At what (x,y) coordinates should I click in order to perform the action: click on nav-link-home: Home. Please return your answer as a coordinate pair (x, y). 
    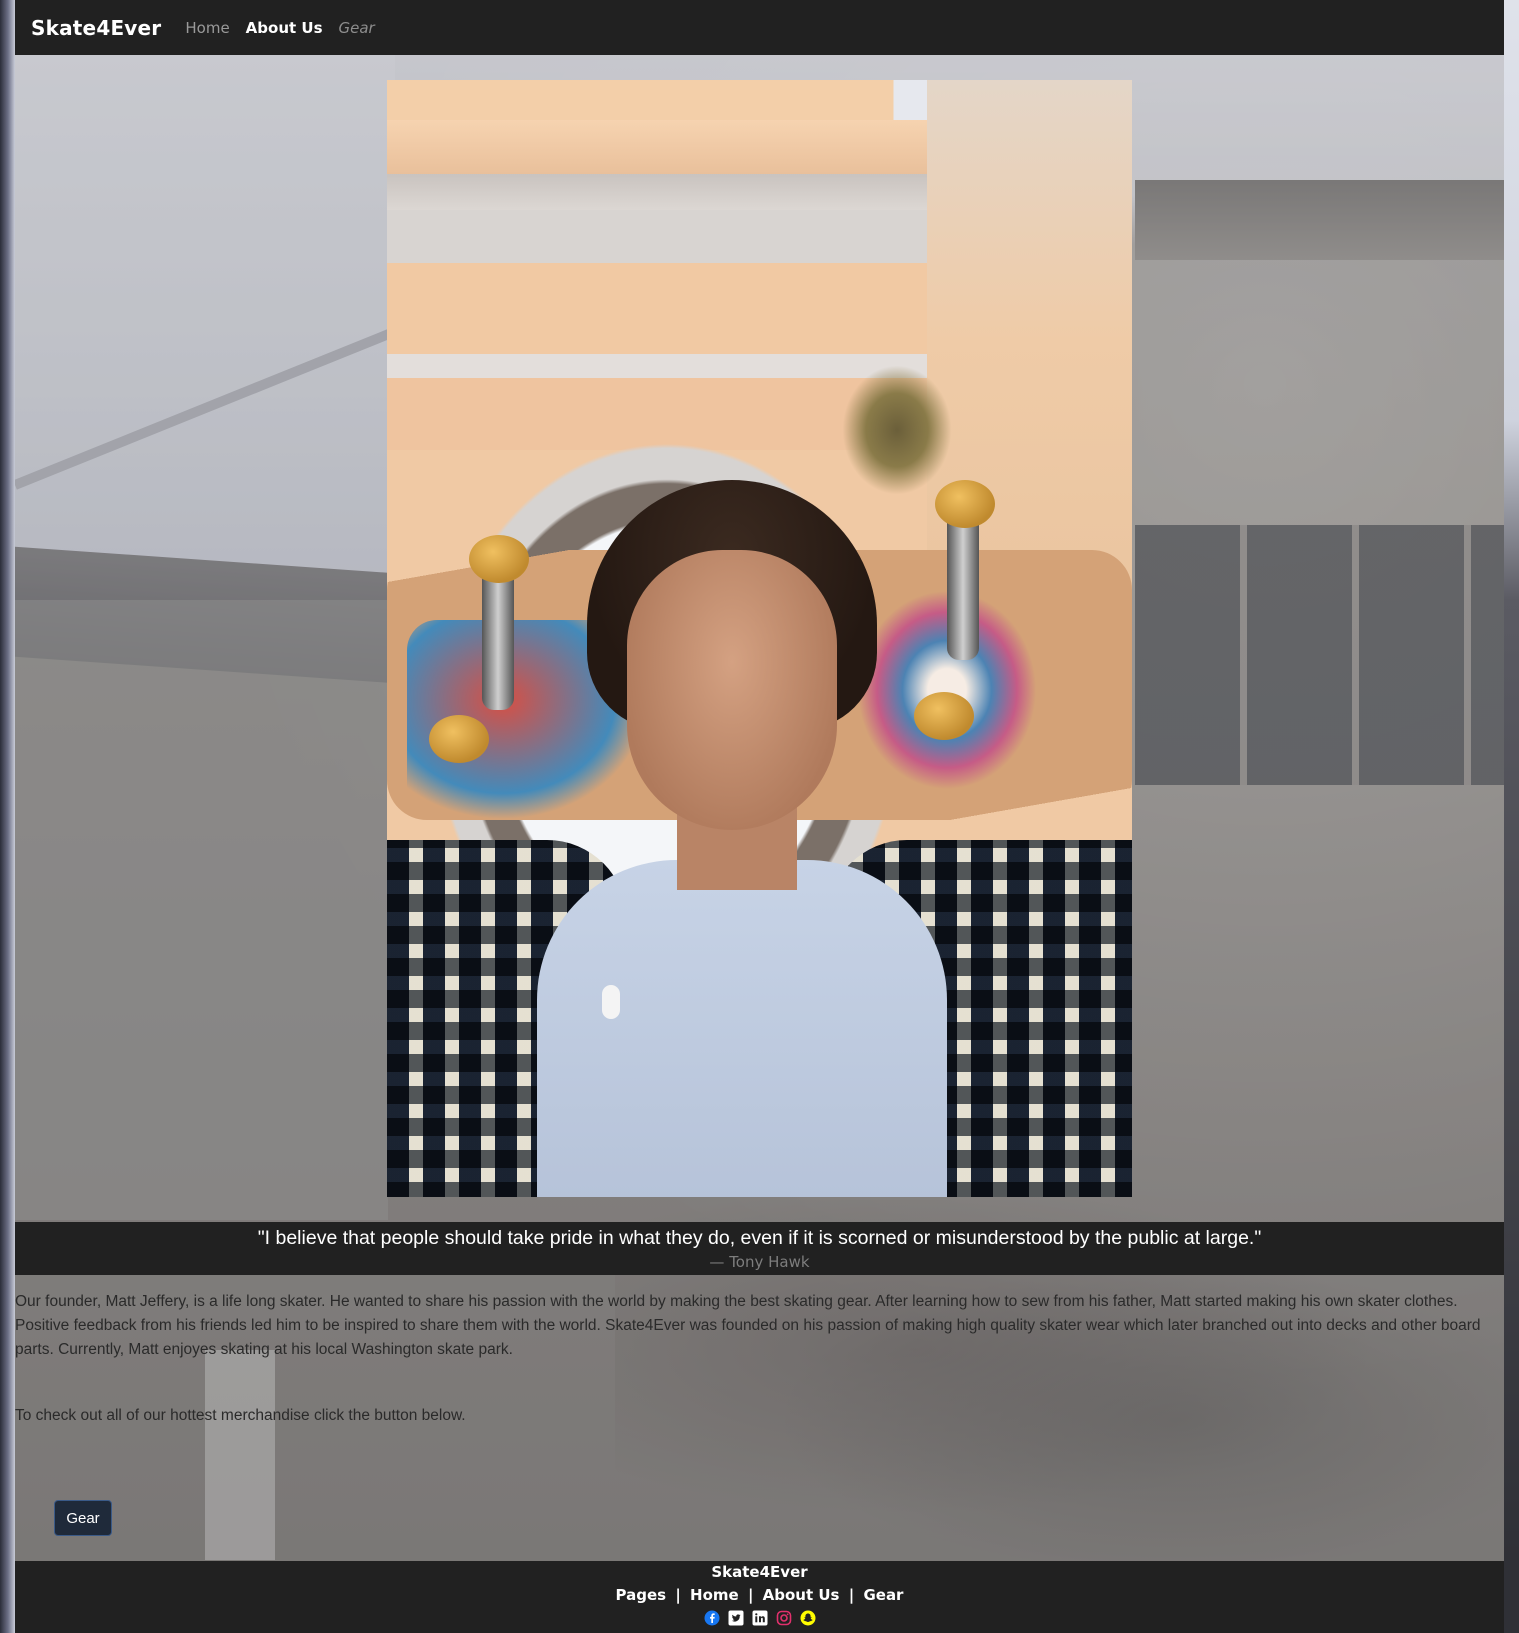
    Looking at the image, I should click on (207, 28).